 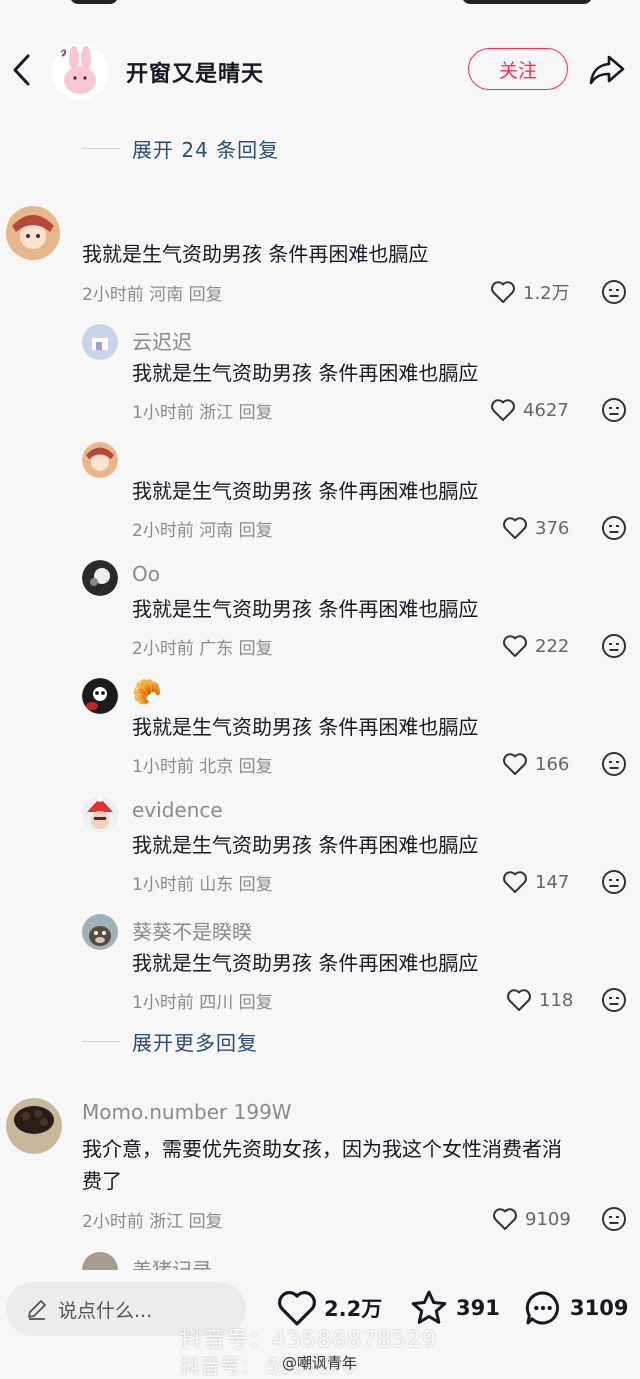 I want to click on expand-replies-label: 展开 24 条回复, so click(x=206, y=150).